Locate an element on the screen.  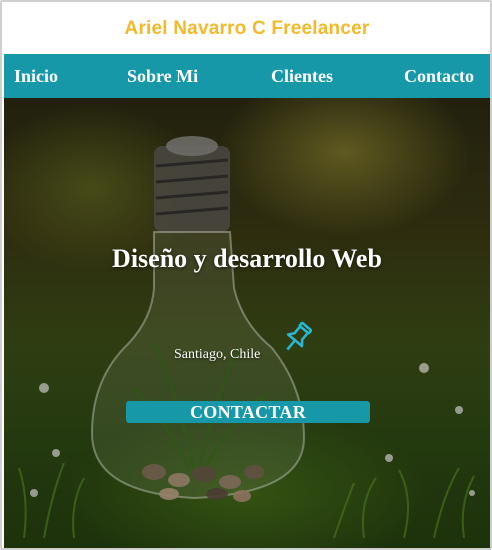
nav-item-sobre-mi: Sobre Mi is located at coordinates (162, 76).